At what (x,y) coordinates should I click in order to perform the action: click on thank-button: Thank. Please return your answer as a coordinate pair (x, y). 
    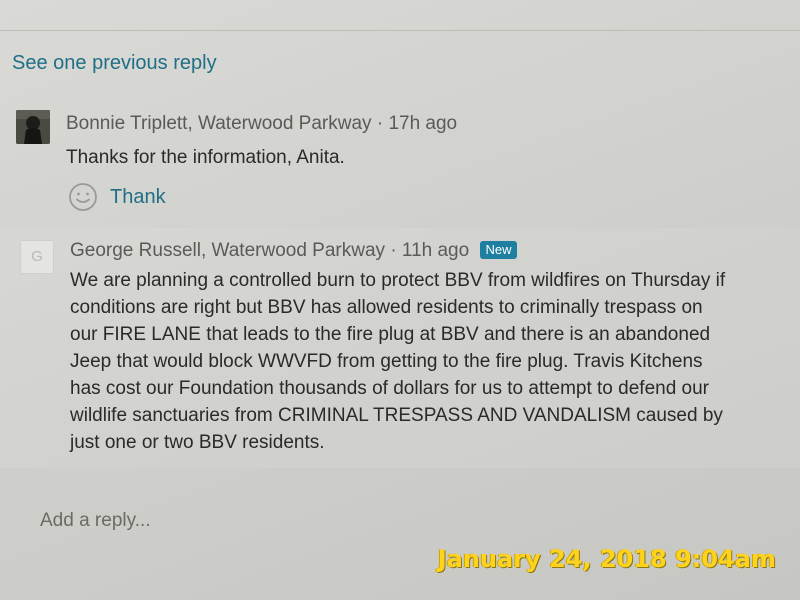
    Looking at the image, I should click on (117, 197).